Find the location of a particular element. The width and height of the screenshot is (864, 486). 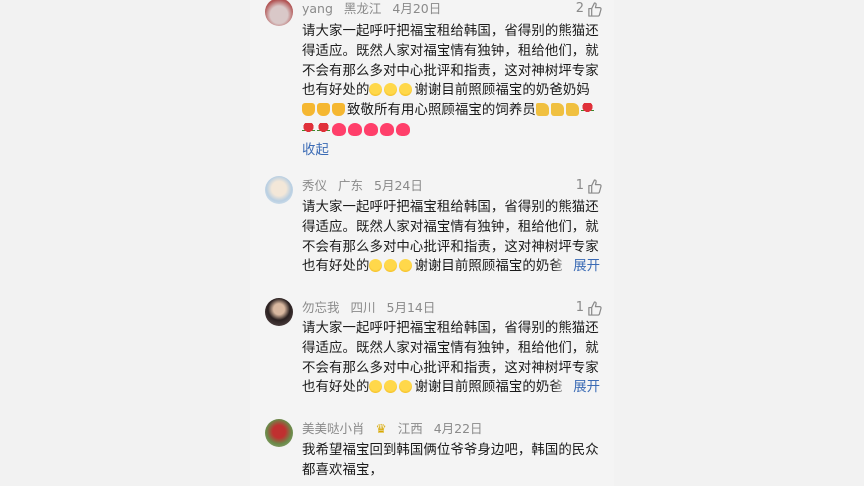

collapse-link: 收起 is located at coordinates (453, 151).